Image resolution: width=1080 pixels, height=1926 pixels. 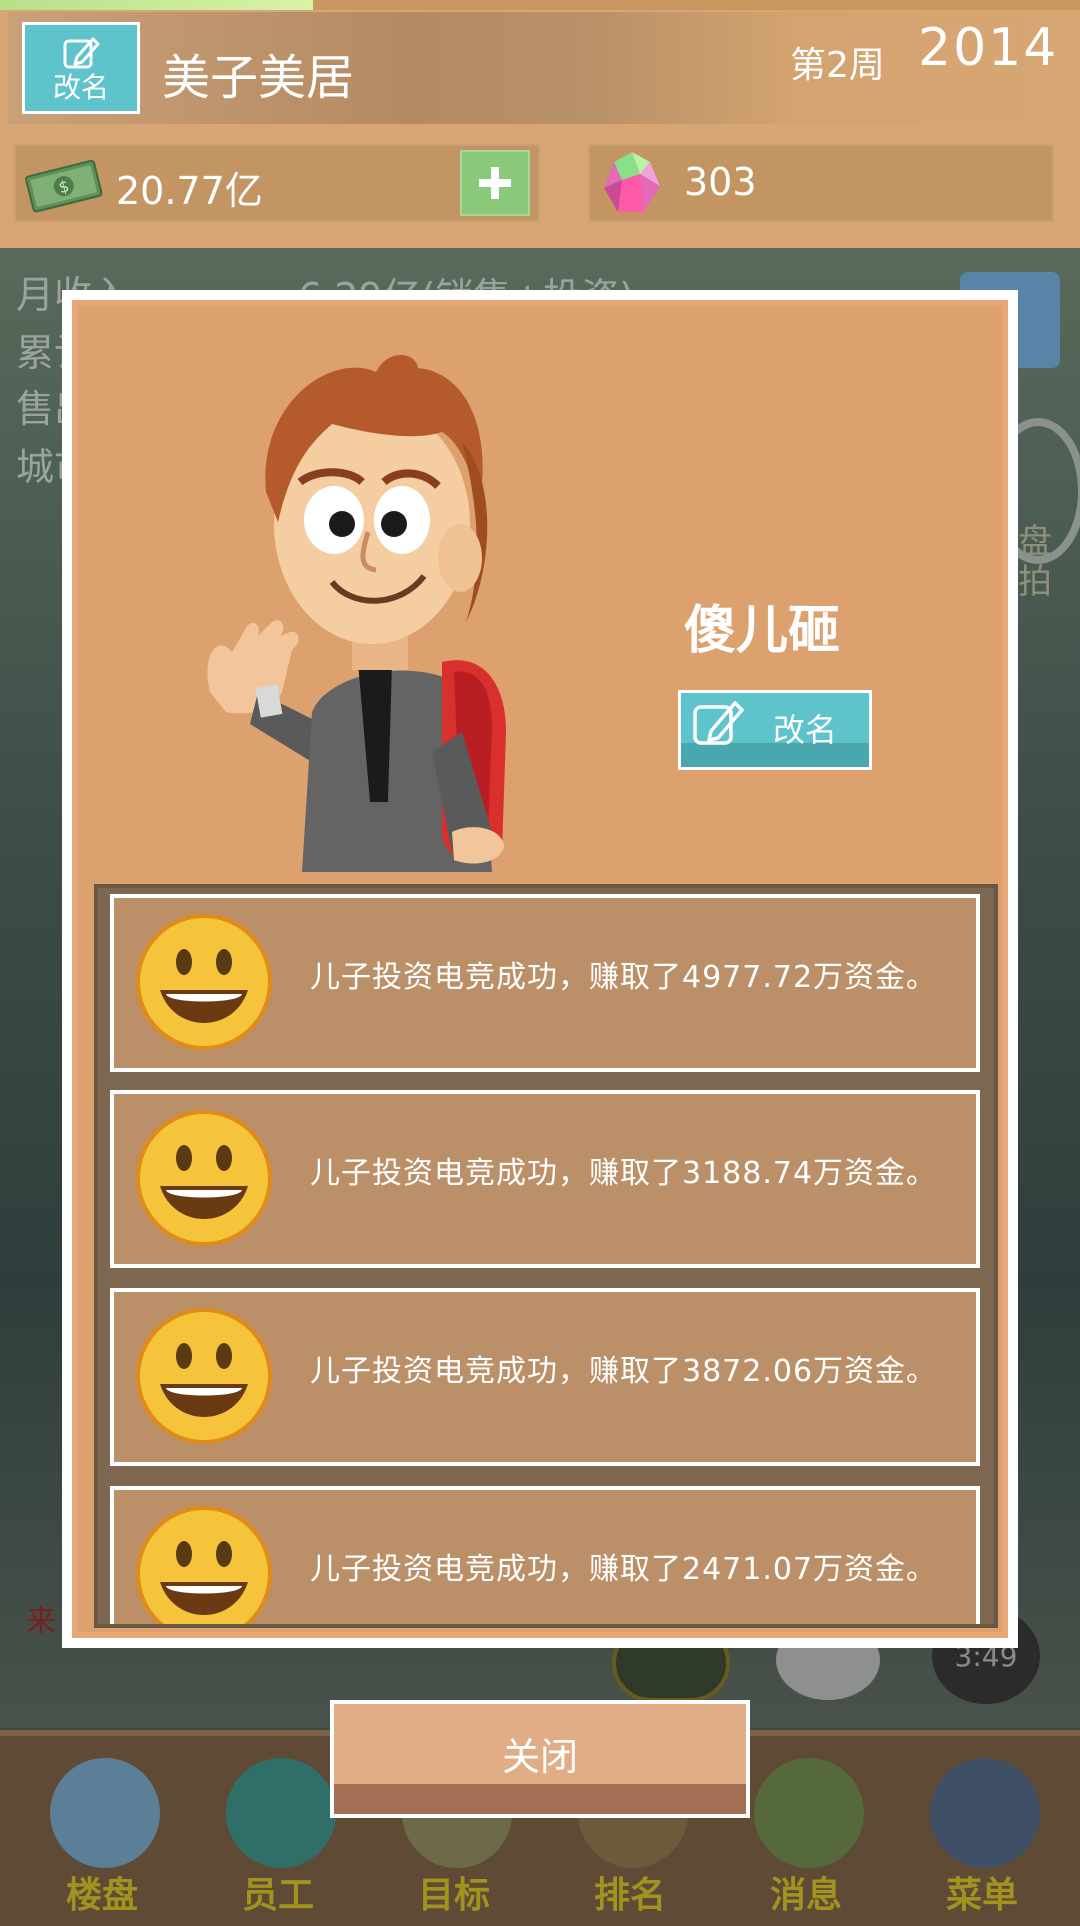 What do you see at coordinates (105, 1813) in the screenshot?
I see `building-icon` at bounding box center [105, 1813].